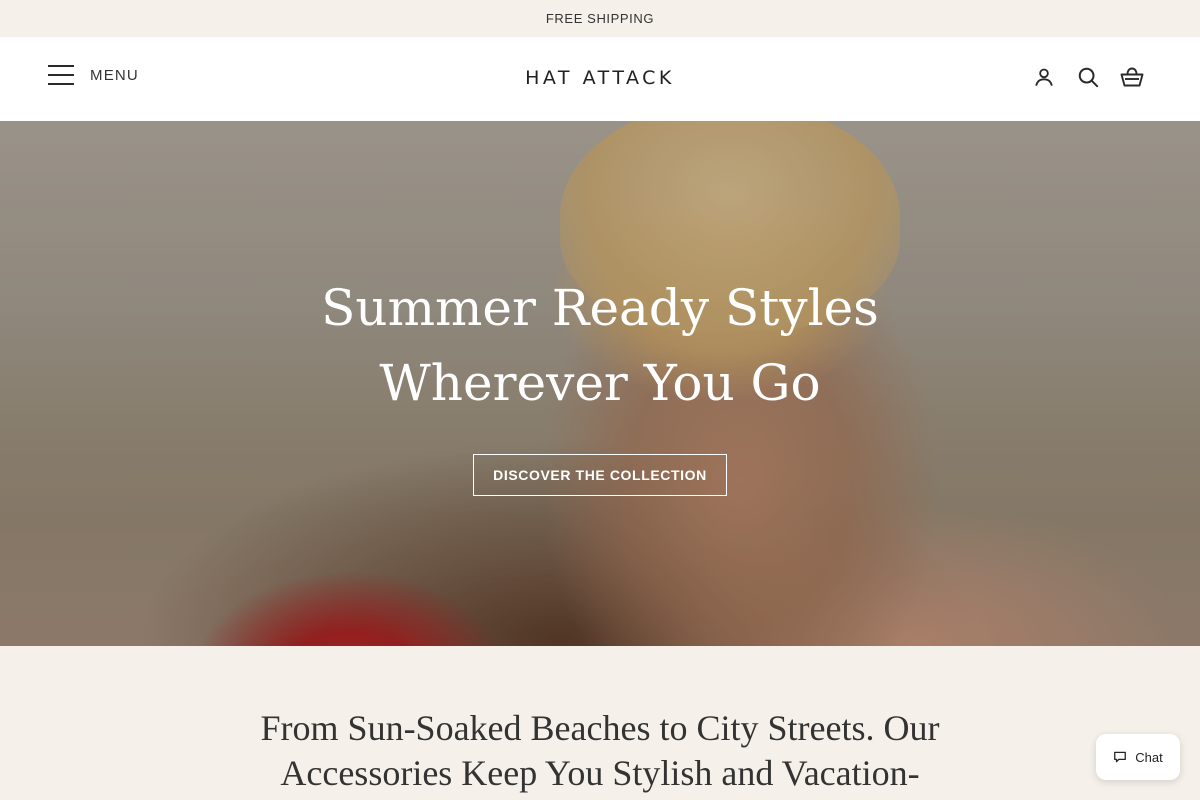  I want to click on cart-icon, so click(1132, 77).